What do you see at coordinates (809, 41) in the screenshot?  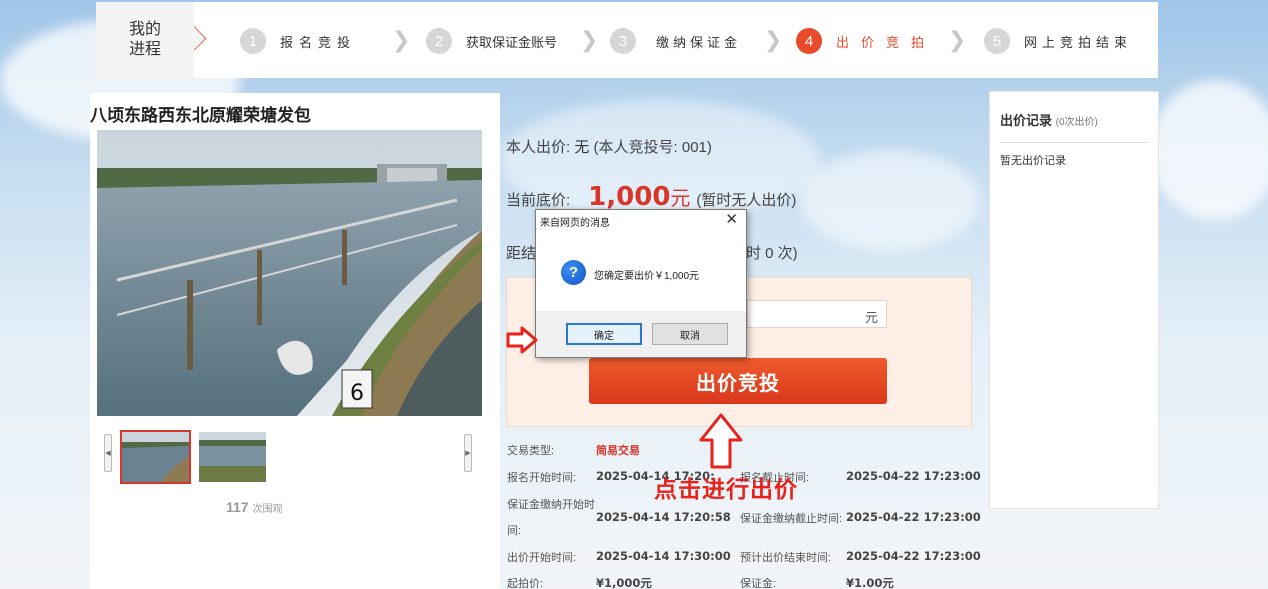 I see `step-number: 4` at bounding box center [809, 41].